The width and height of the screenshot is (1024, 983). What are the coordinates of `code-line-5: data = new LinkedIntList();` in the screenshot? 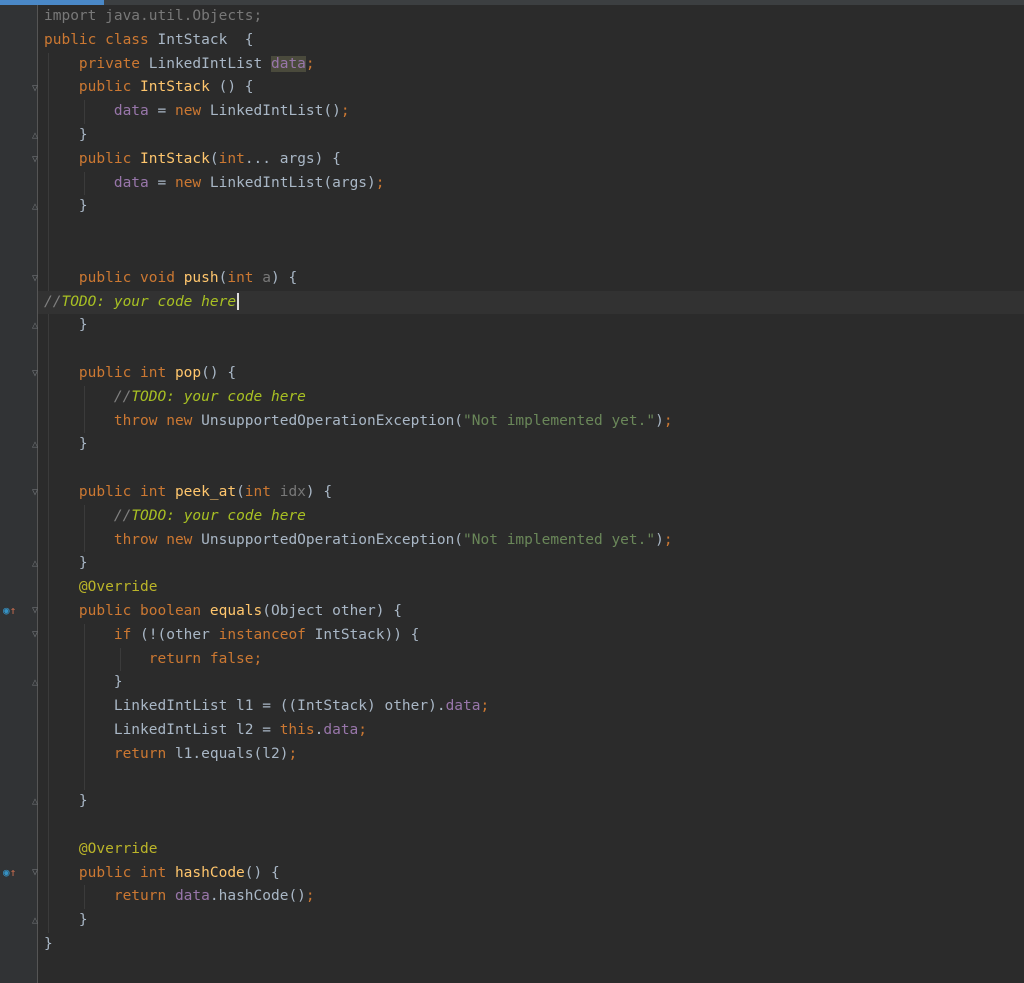 It's located at (534, 112).